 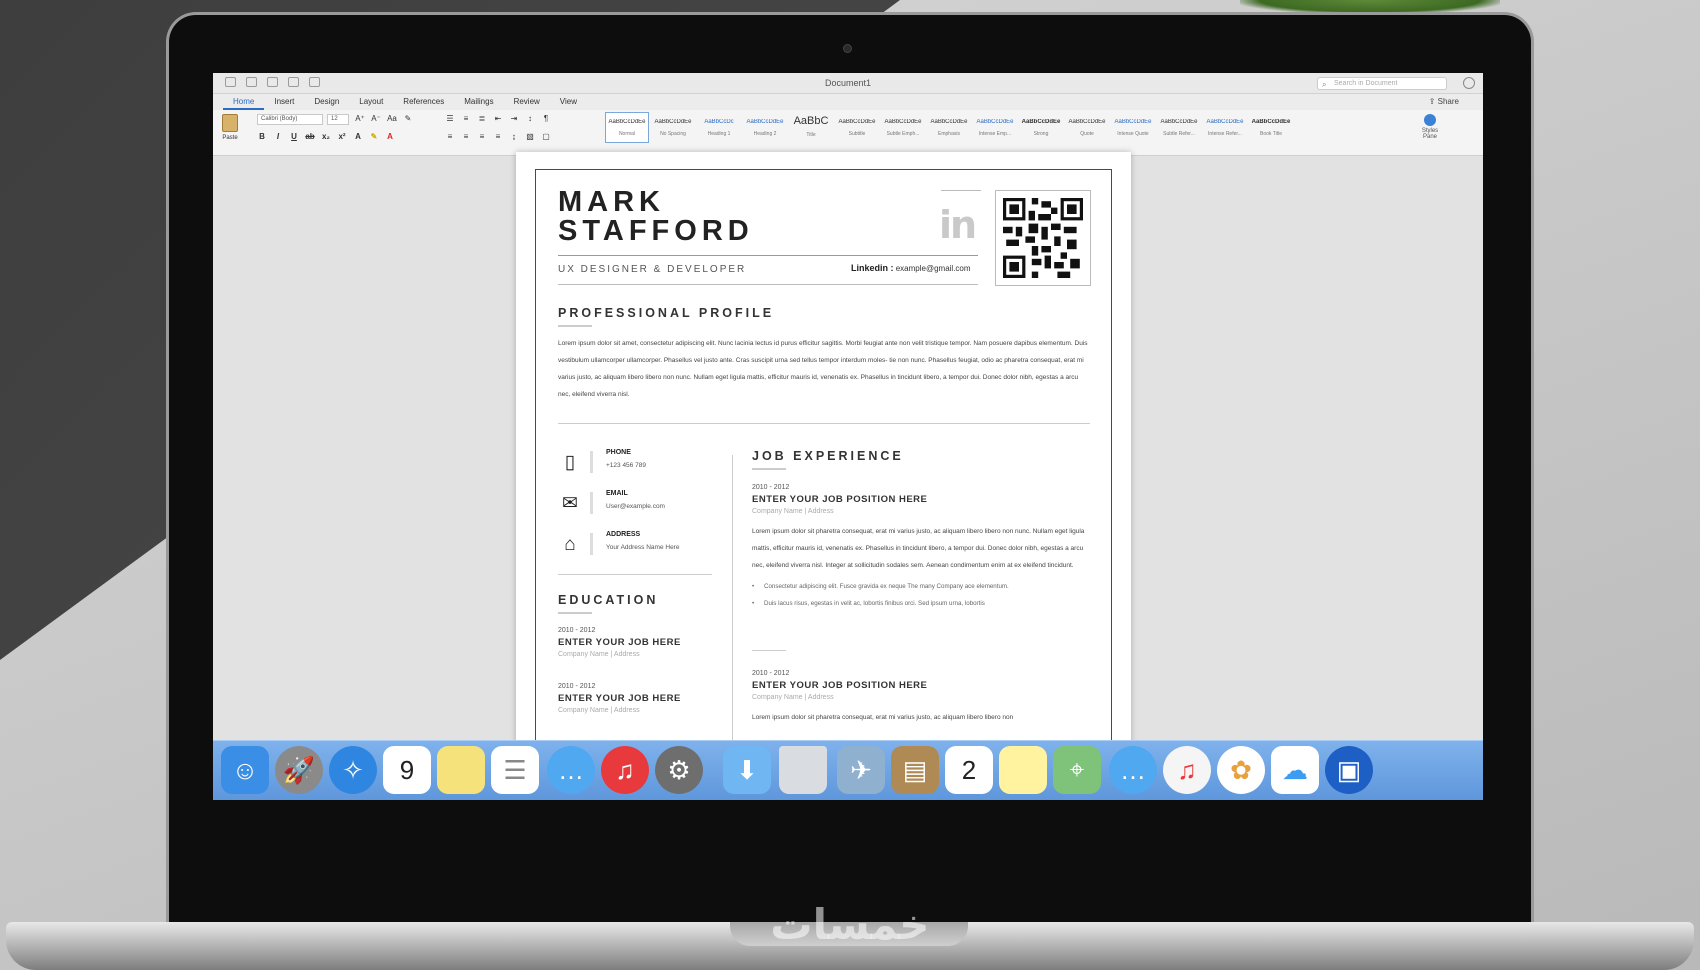 I want to click on clear-formatting-icon: ✎, so click(x=408, y=118).